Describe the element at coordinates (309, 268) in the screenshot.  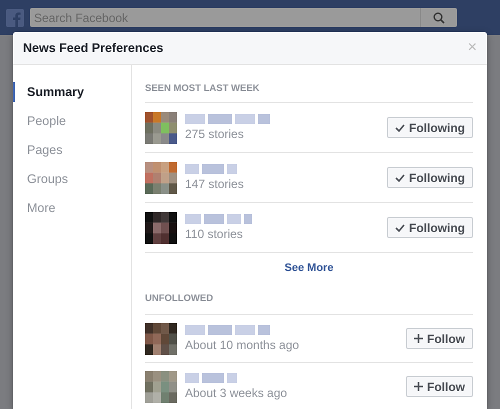
I see `see-more-link: See More` at that location.